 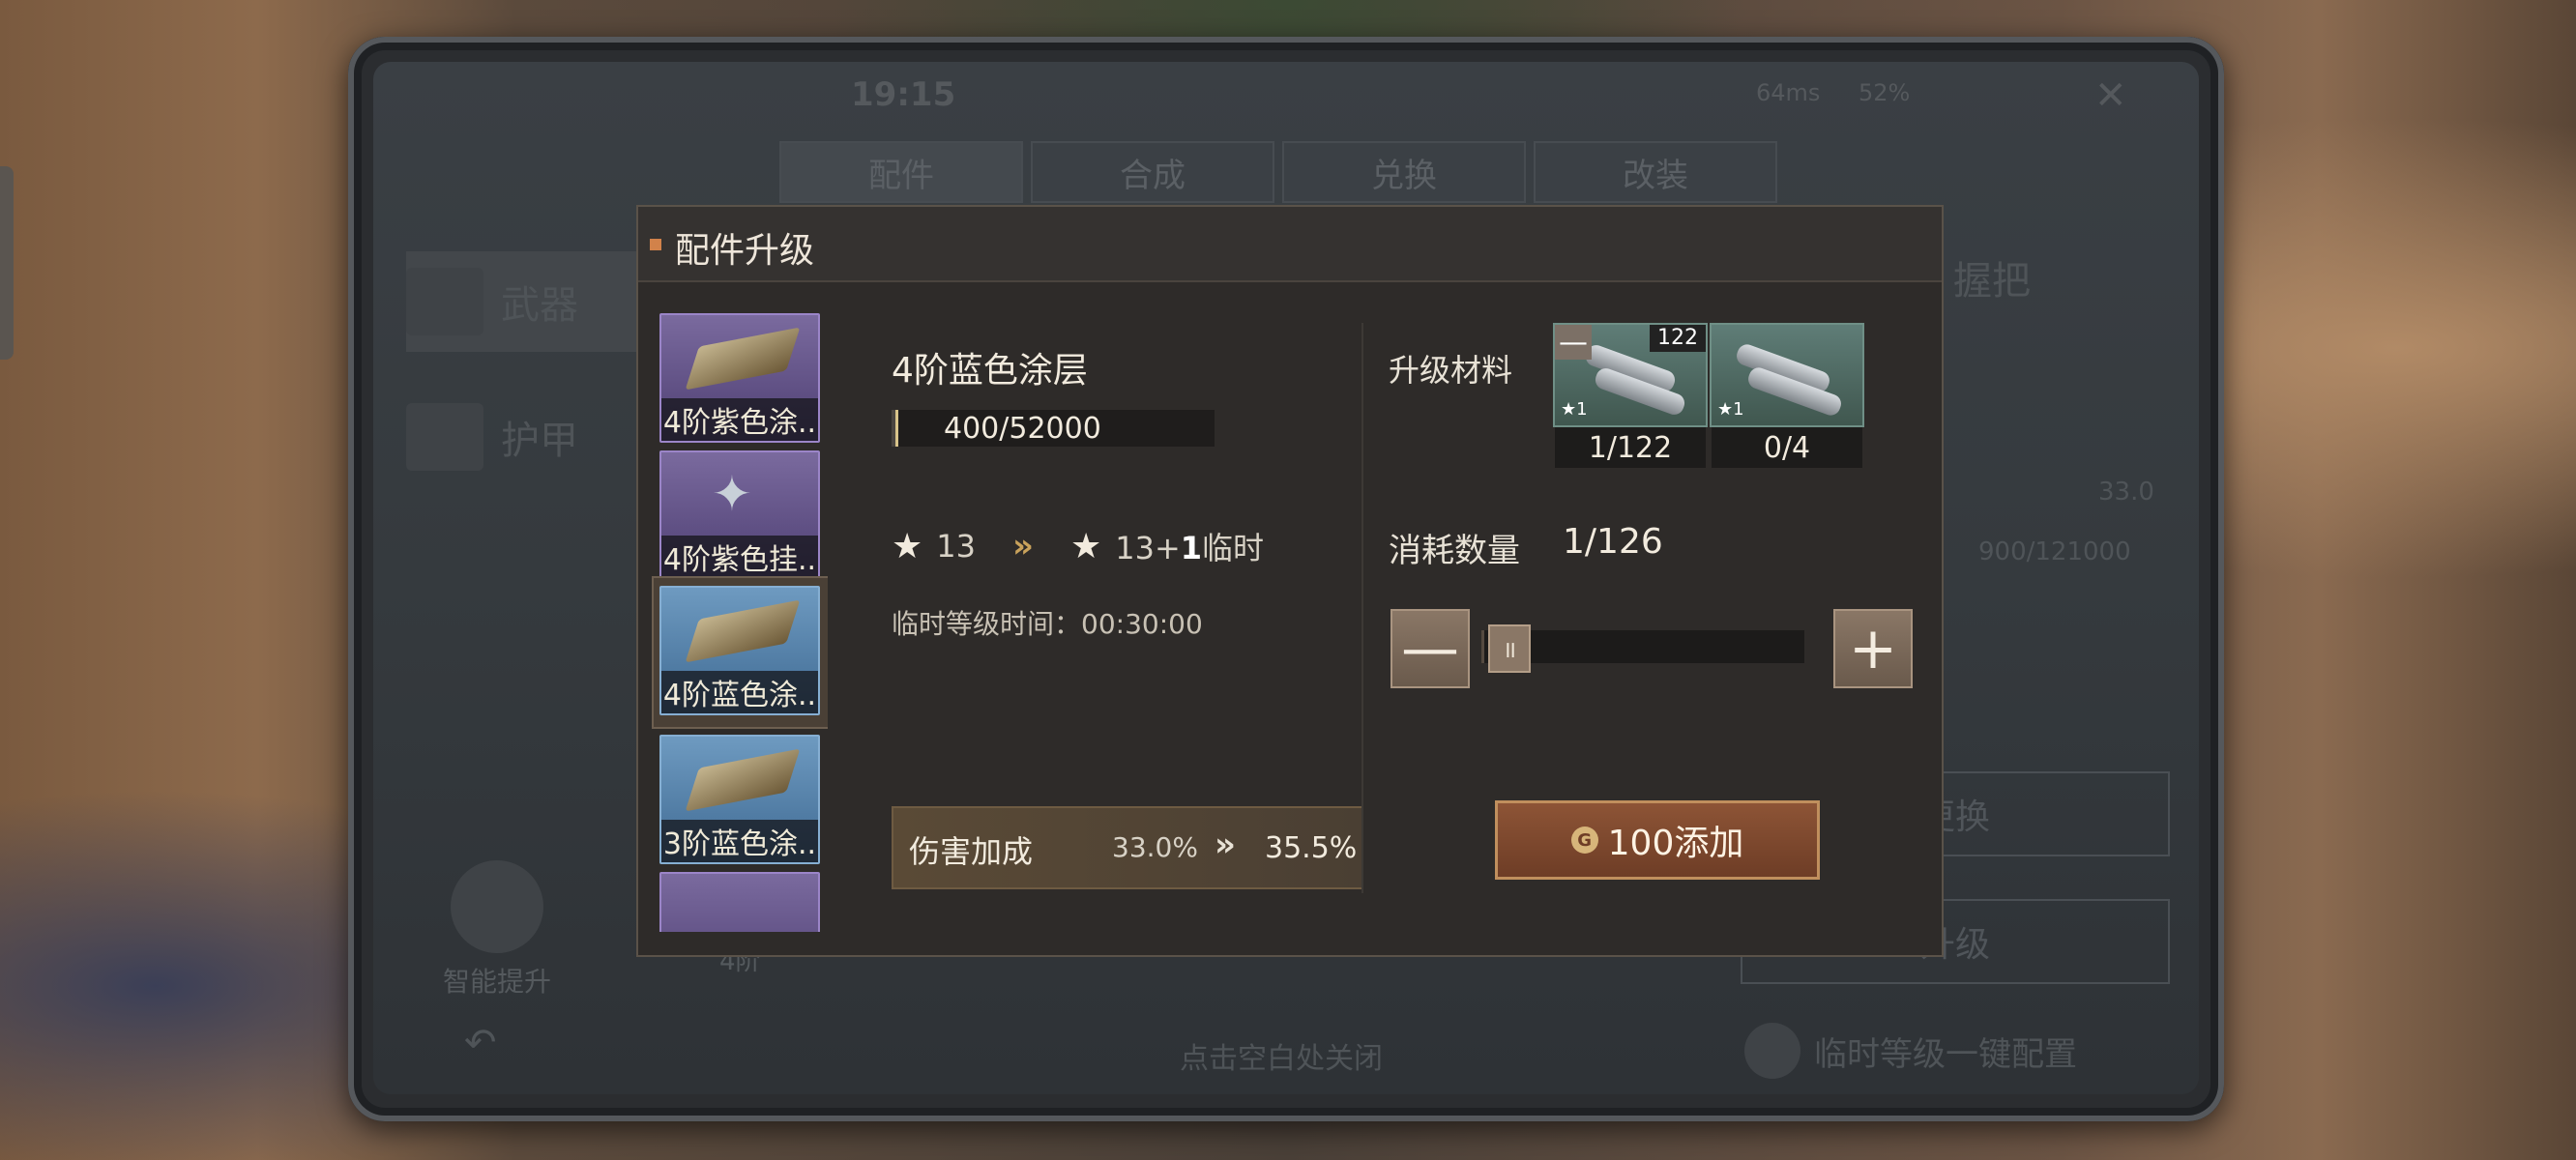 What do you see at coordinates (1873, 649) in the screenshot?
I see `increase-button: +` at bounding box center [1873, 649].